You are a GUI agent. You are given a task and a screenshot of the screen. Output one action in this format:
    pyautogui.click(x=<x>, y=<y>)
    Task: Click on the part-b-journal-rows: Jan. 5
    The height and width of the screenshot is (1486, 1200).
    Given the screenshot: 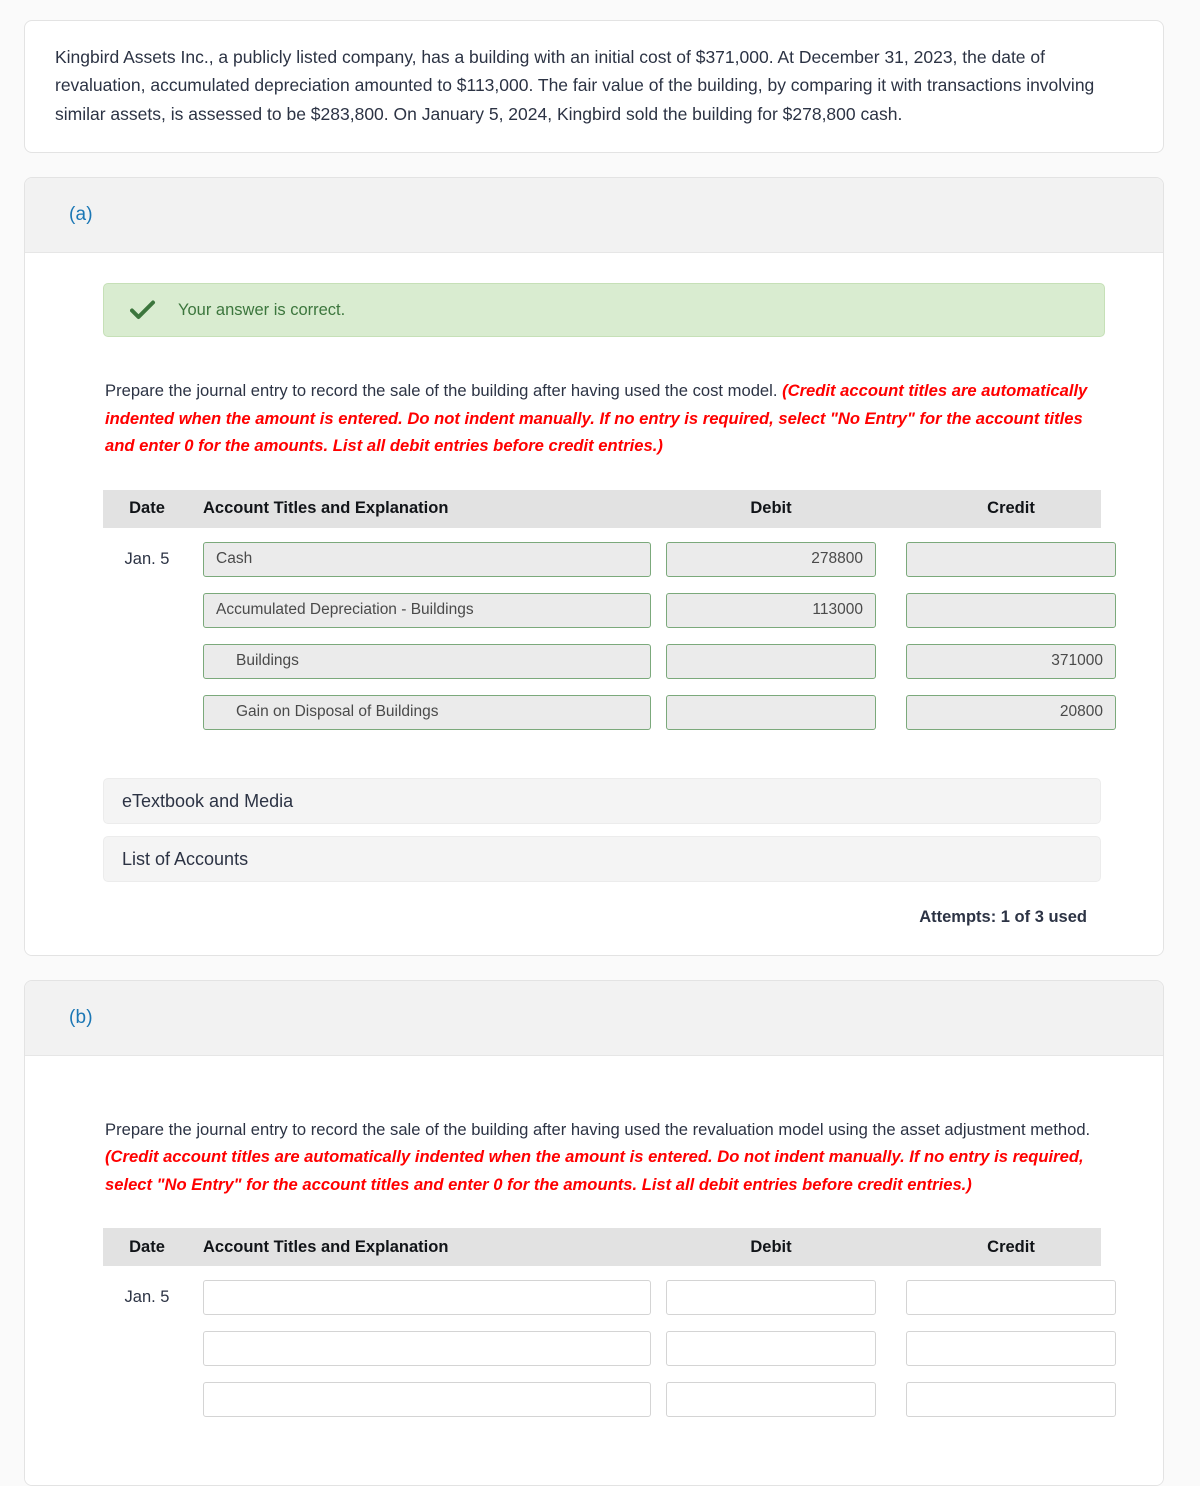 What is the action you would take?
    pyautogui.click(x=609, y=1349)
    